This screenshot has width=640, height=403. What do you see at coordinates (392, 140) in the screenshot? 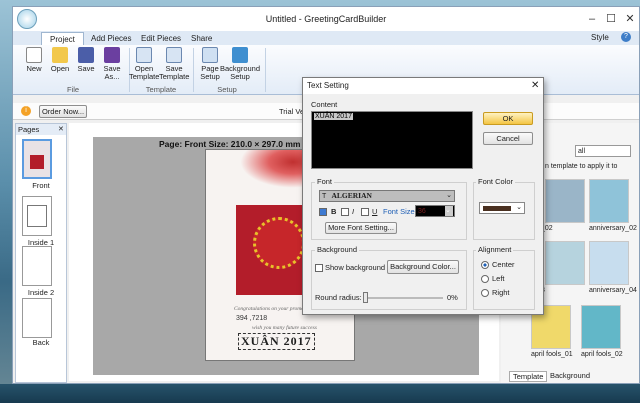
I see `content-textbox: XUÂN 2017` at bounding box center [392, 140].